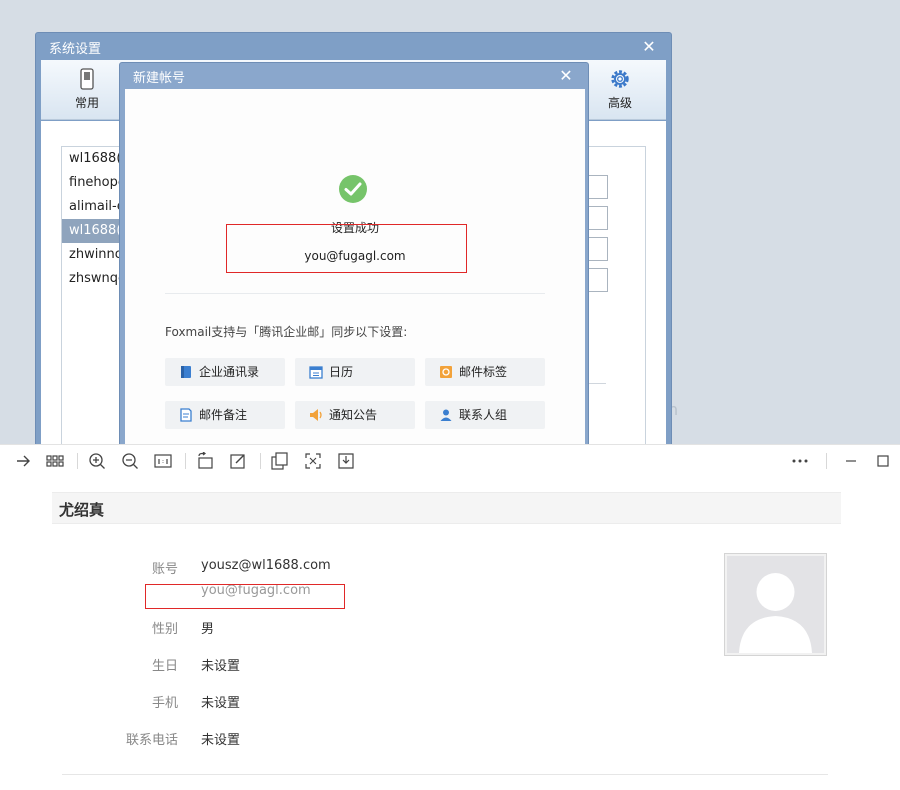  I want to click on zoom-in-icon, so click(97, 461).